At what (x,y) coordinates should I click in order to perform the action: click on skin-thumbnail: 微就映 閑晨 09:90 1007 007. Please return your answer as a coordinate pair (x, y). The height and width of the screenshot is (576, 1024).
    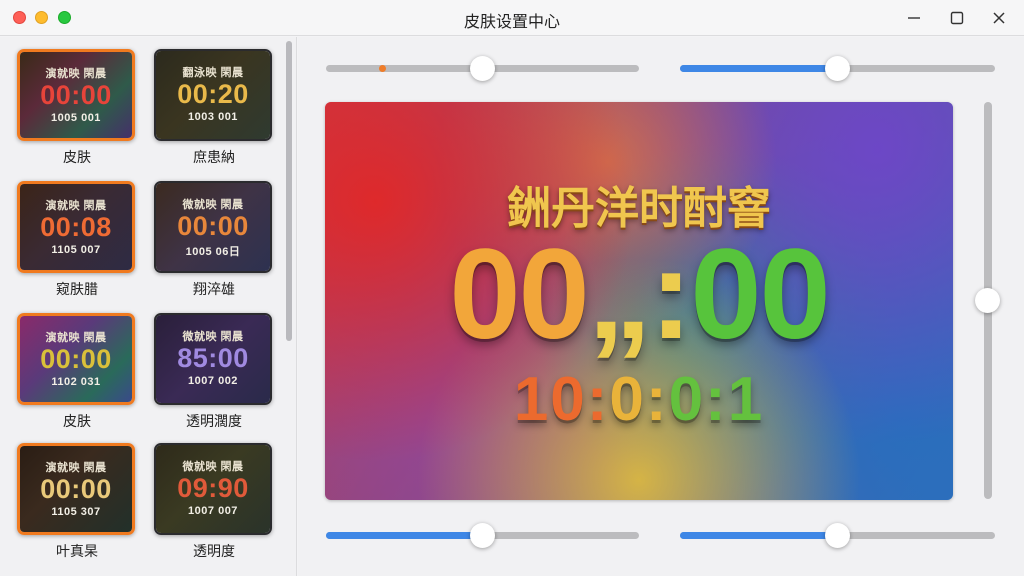
    Looking at the image, I should click on (213, 489).